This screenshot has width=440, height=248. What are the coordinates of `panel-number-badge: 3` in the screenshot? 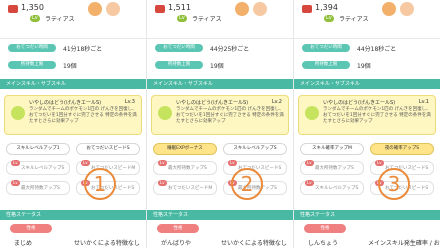 It's located at (394, 184).